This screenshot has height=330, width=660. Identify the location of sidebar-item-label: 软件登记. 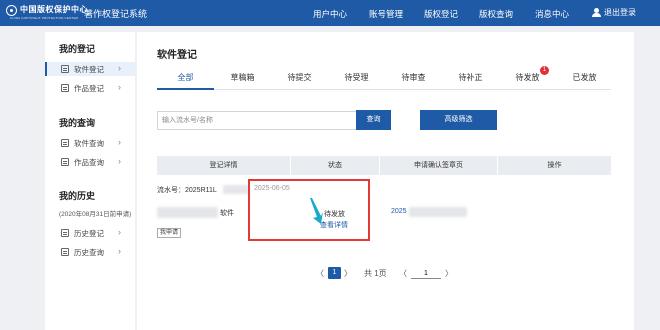
(89, 69).